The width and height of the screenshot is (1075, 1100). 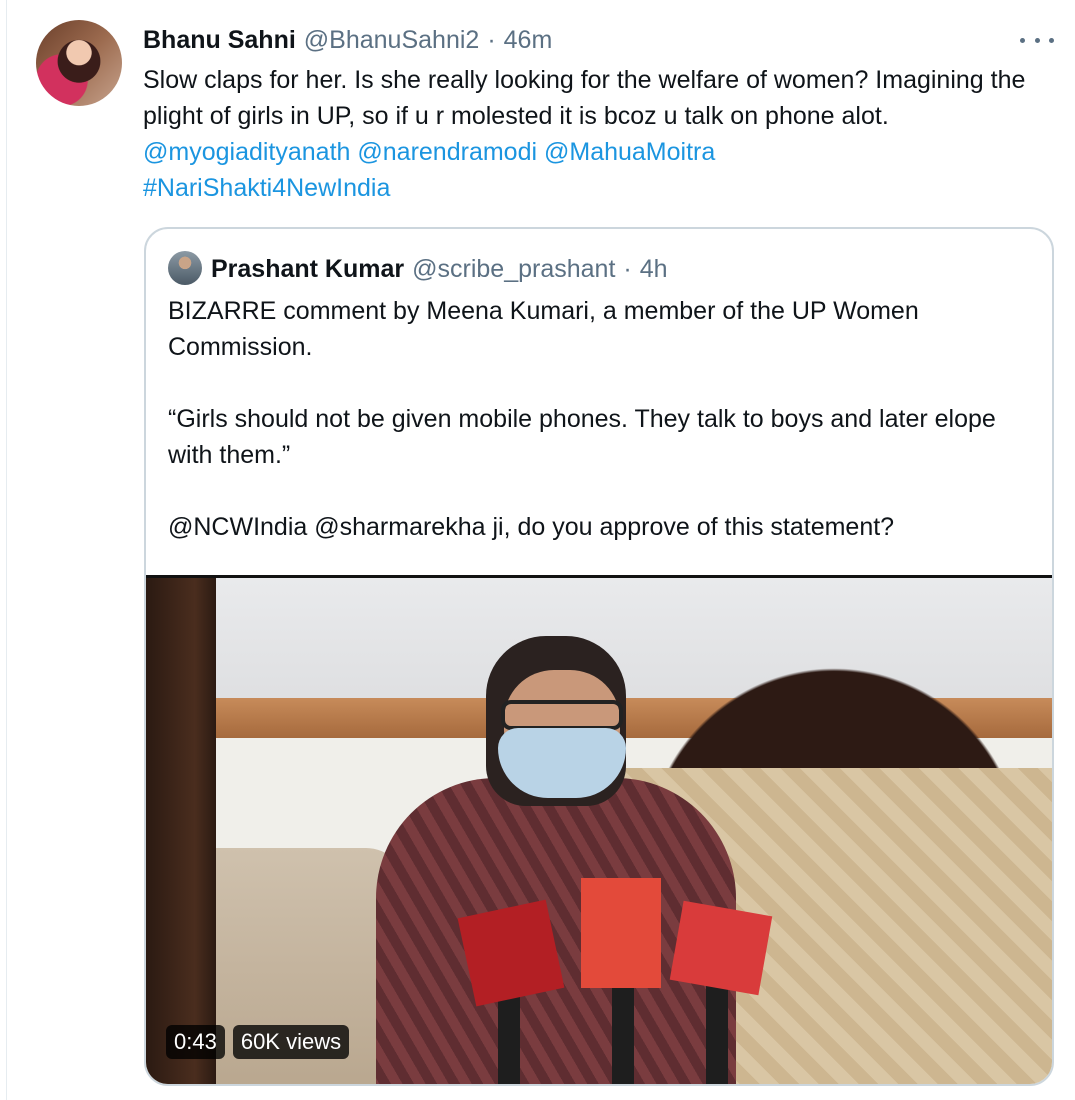 I want to click on video-frame-door, so click(x=181, y=831).